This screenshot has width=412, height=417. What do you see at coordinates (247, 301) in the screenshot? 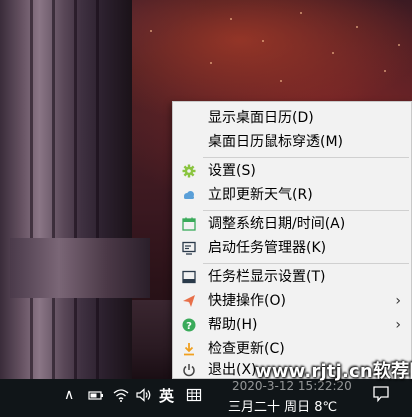
I see `menu-item-label: 快捷操作(O)` at bounding box center [247, 301].